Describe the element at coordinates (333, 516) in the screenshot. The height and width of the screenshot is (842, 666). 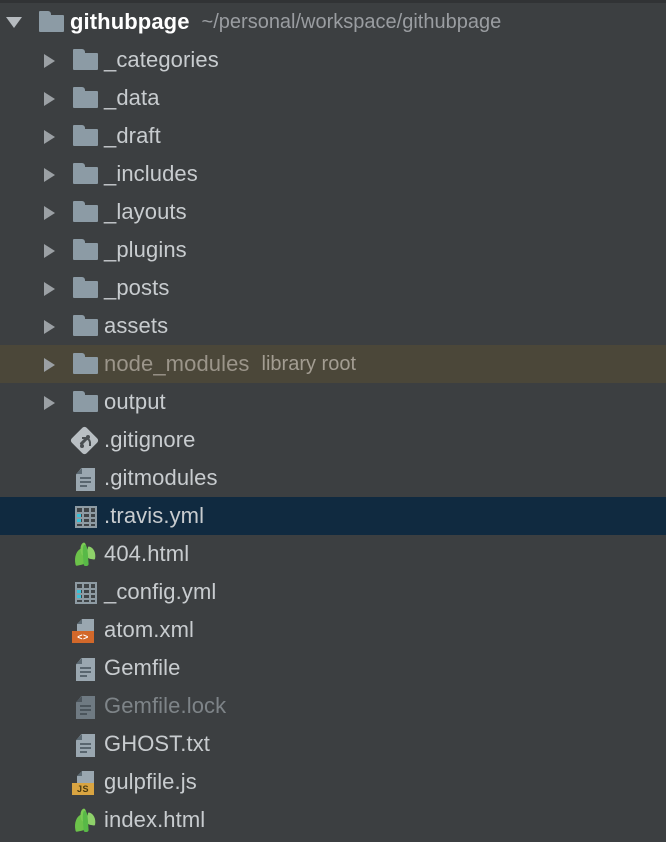
I see `tree-row-travis-yml: .travis.yml` at that location.